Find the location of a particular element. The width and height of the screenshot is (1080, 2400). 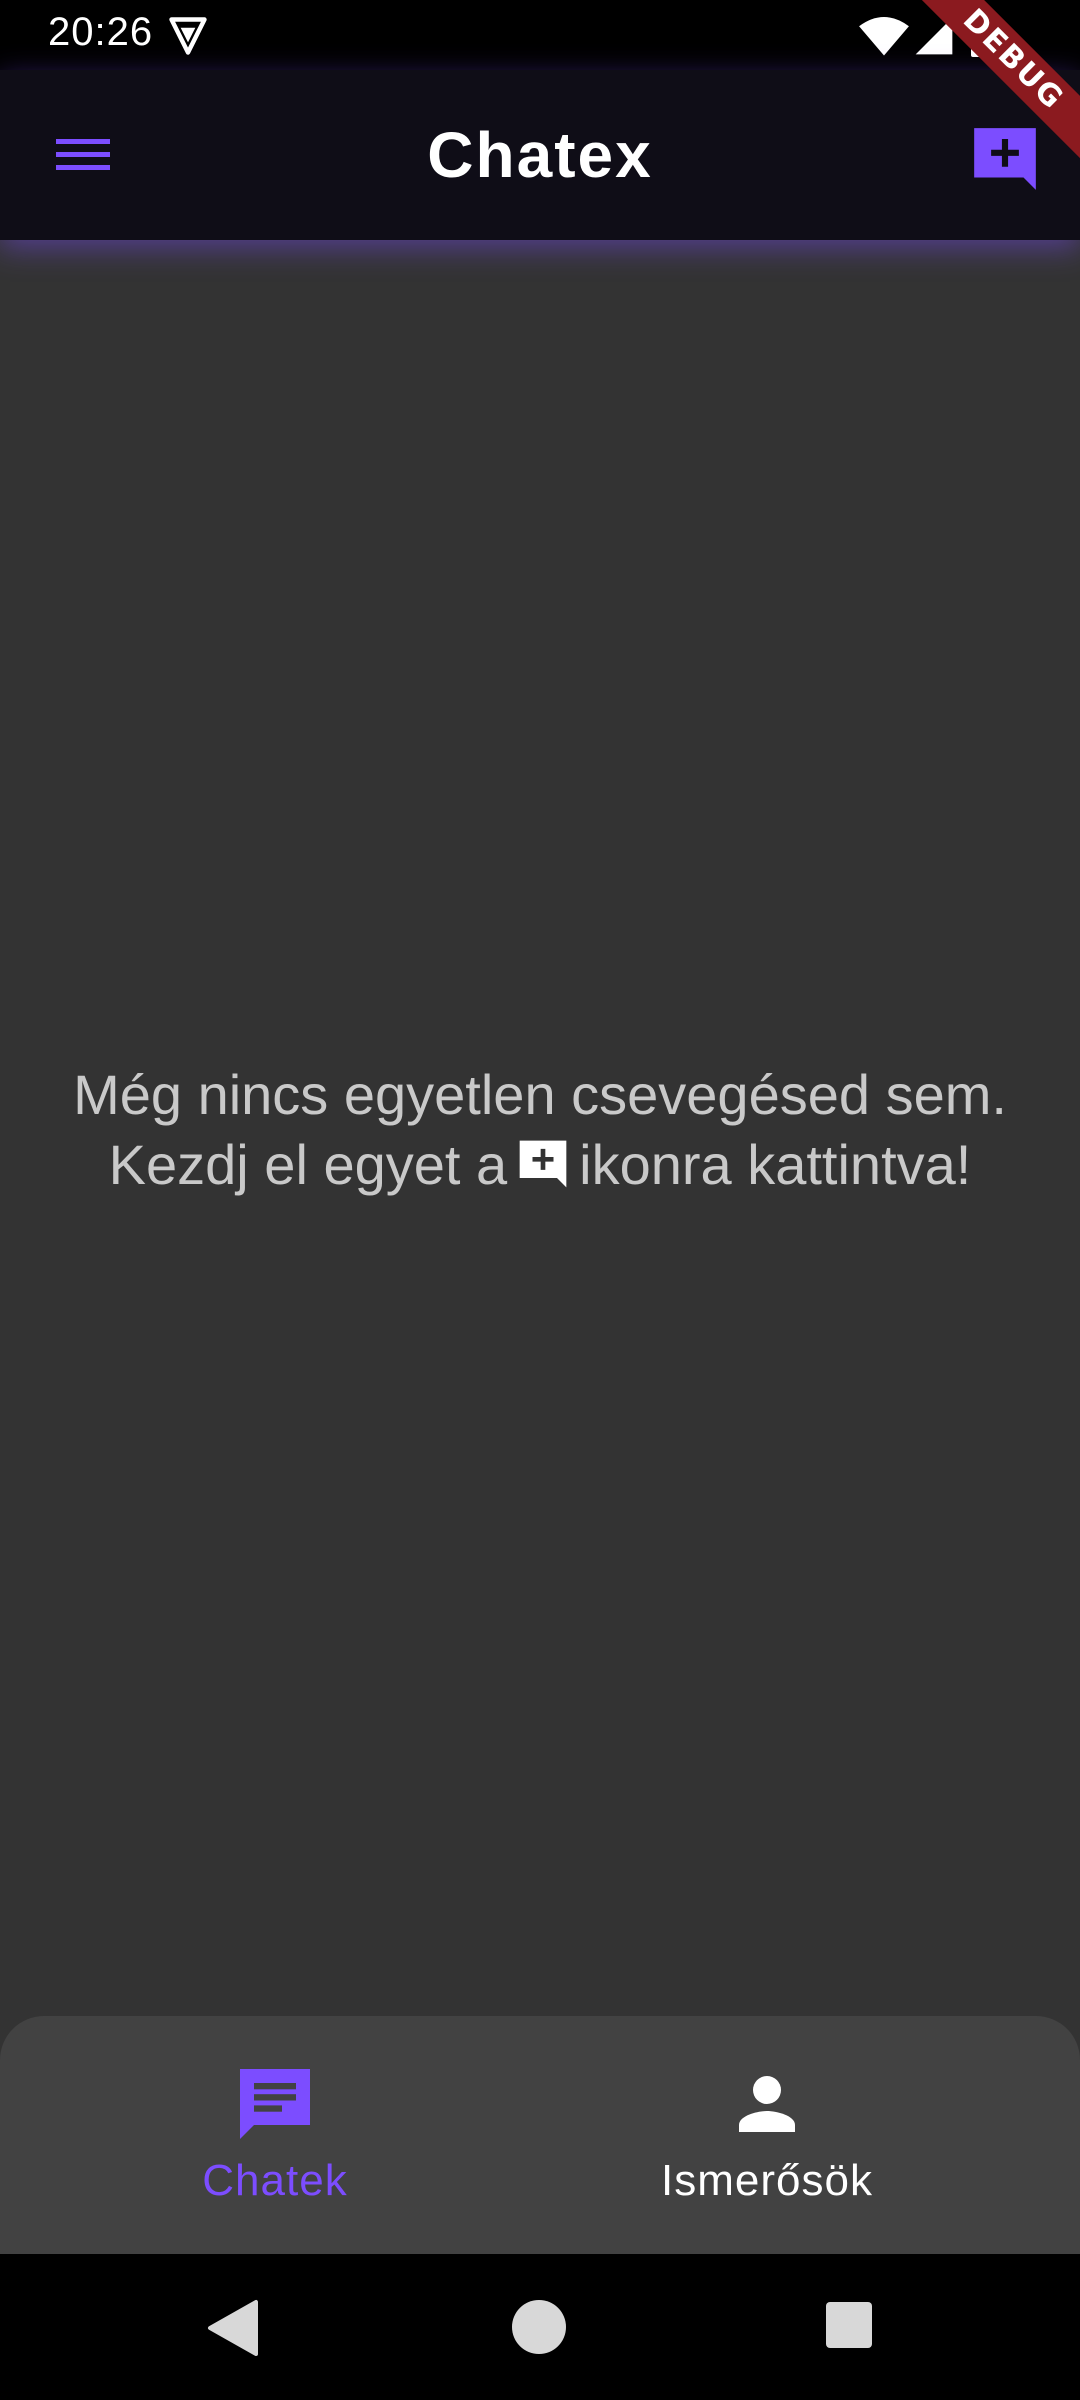

wifi-icon is located at coordinates (884, 36).